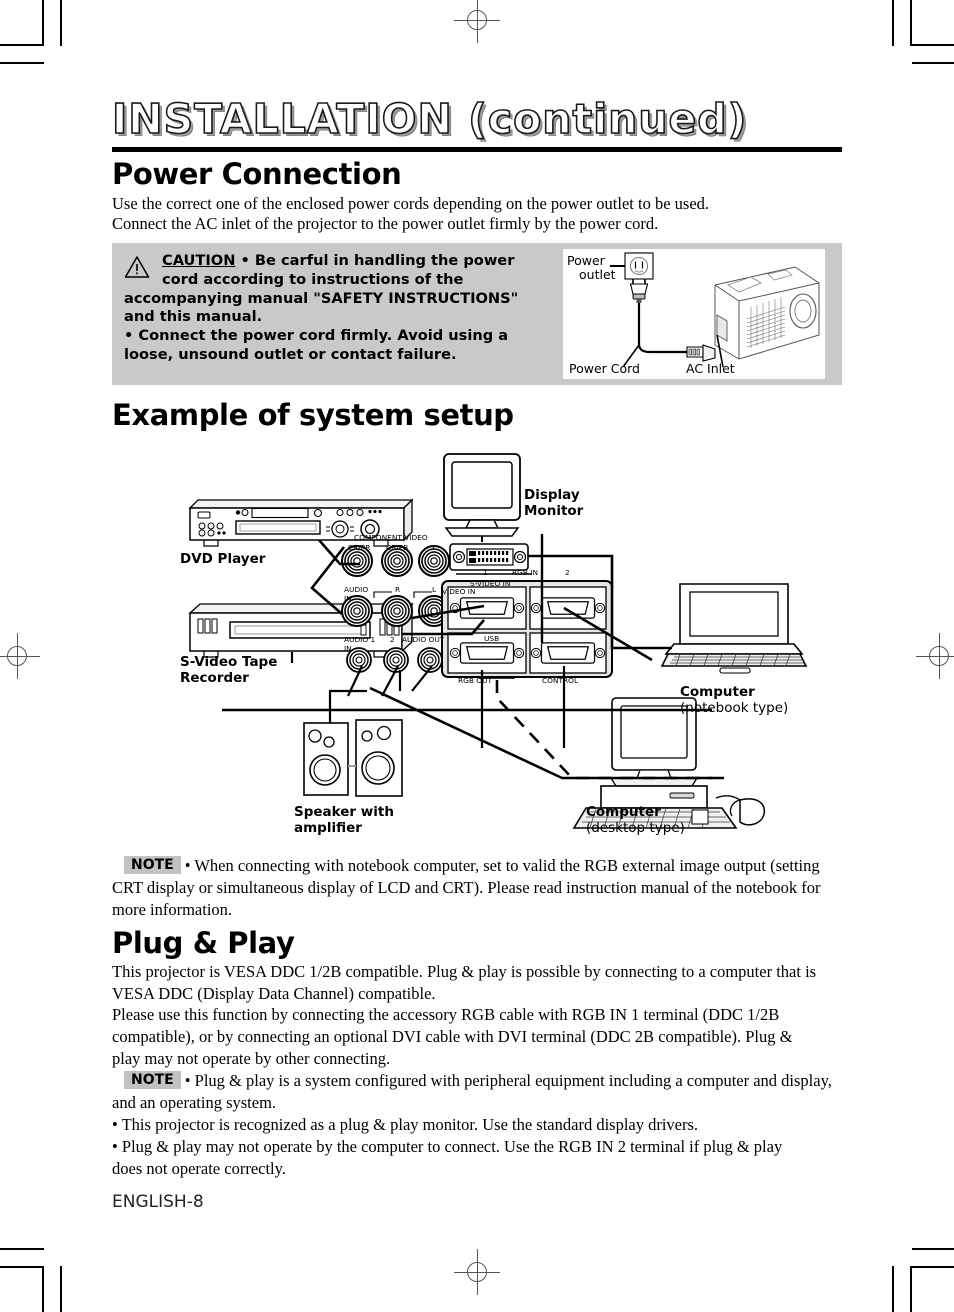 Image resolution: width=954 pixels, height=1312 pixels. Describe the element at coordinates (400, 609) in the screenshot. I see `audio-video-in-jacks` at that location.